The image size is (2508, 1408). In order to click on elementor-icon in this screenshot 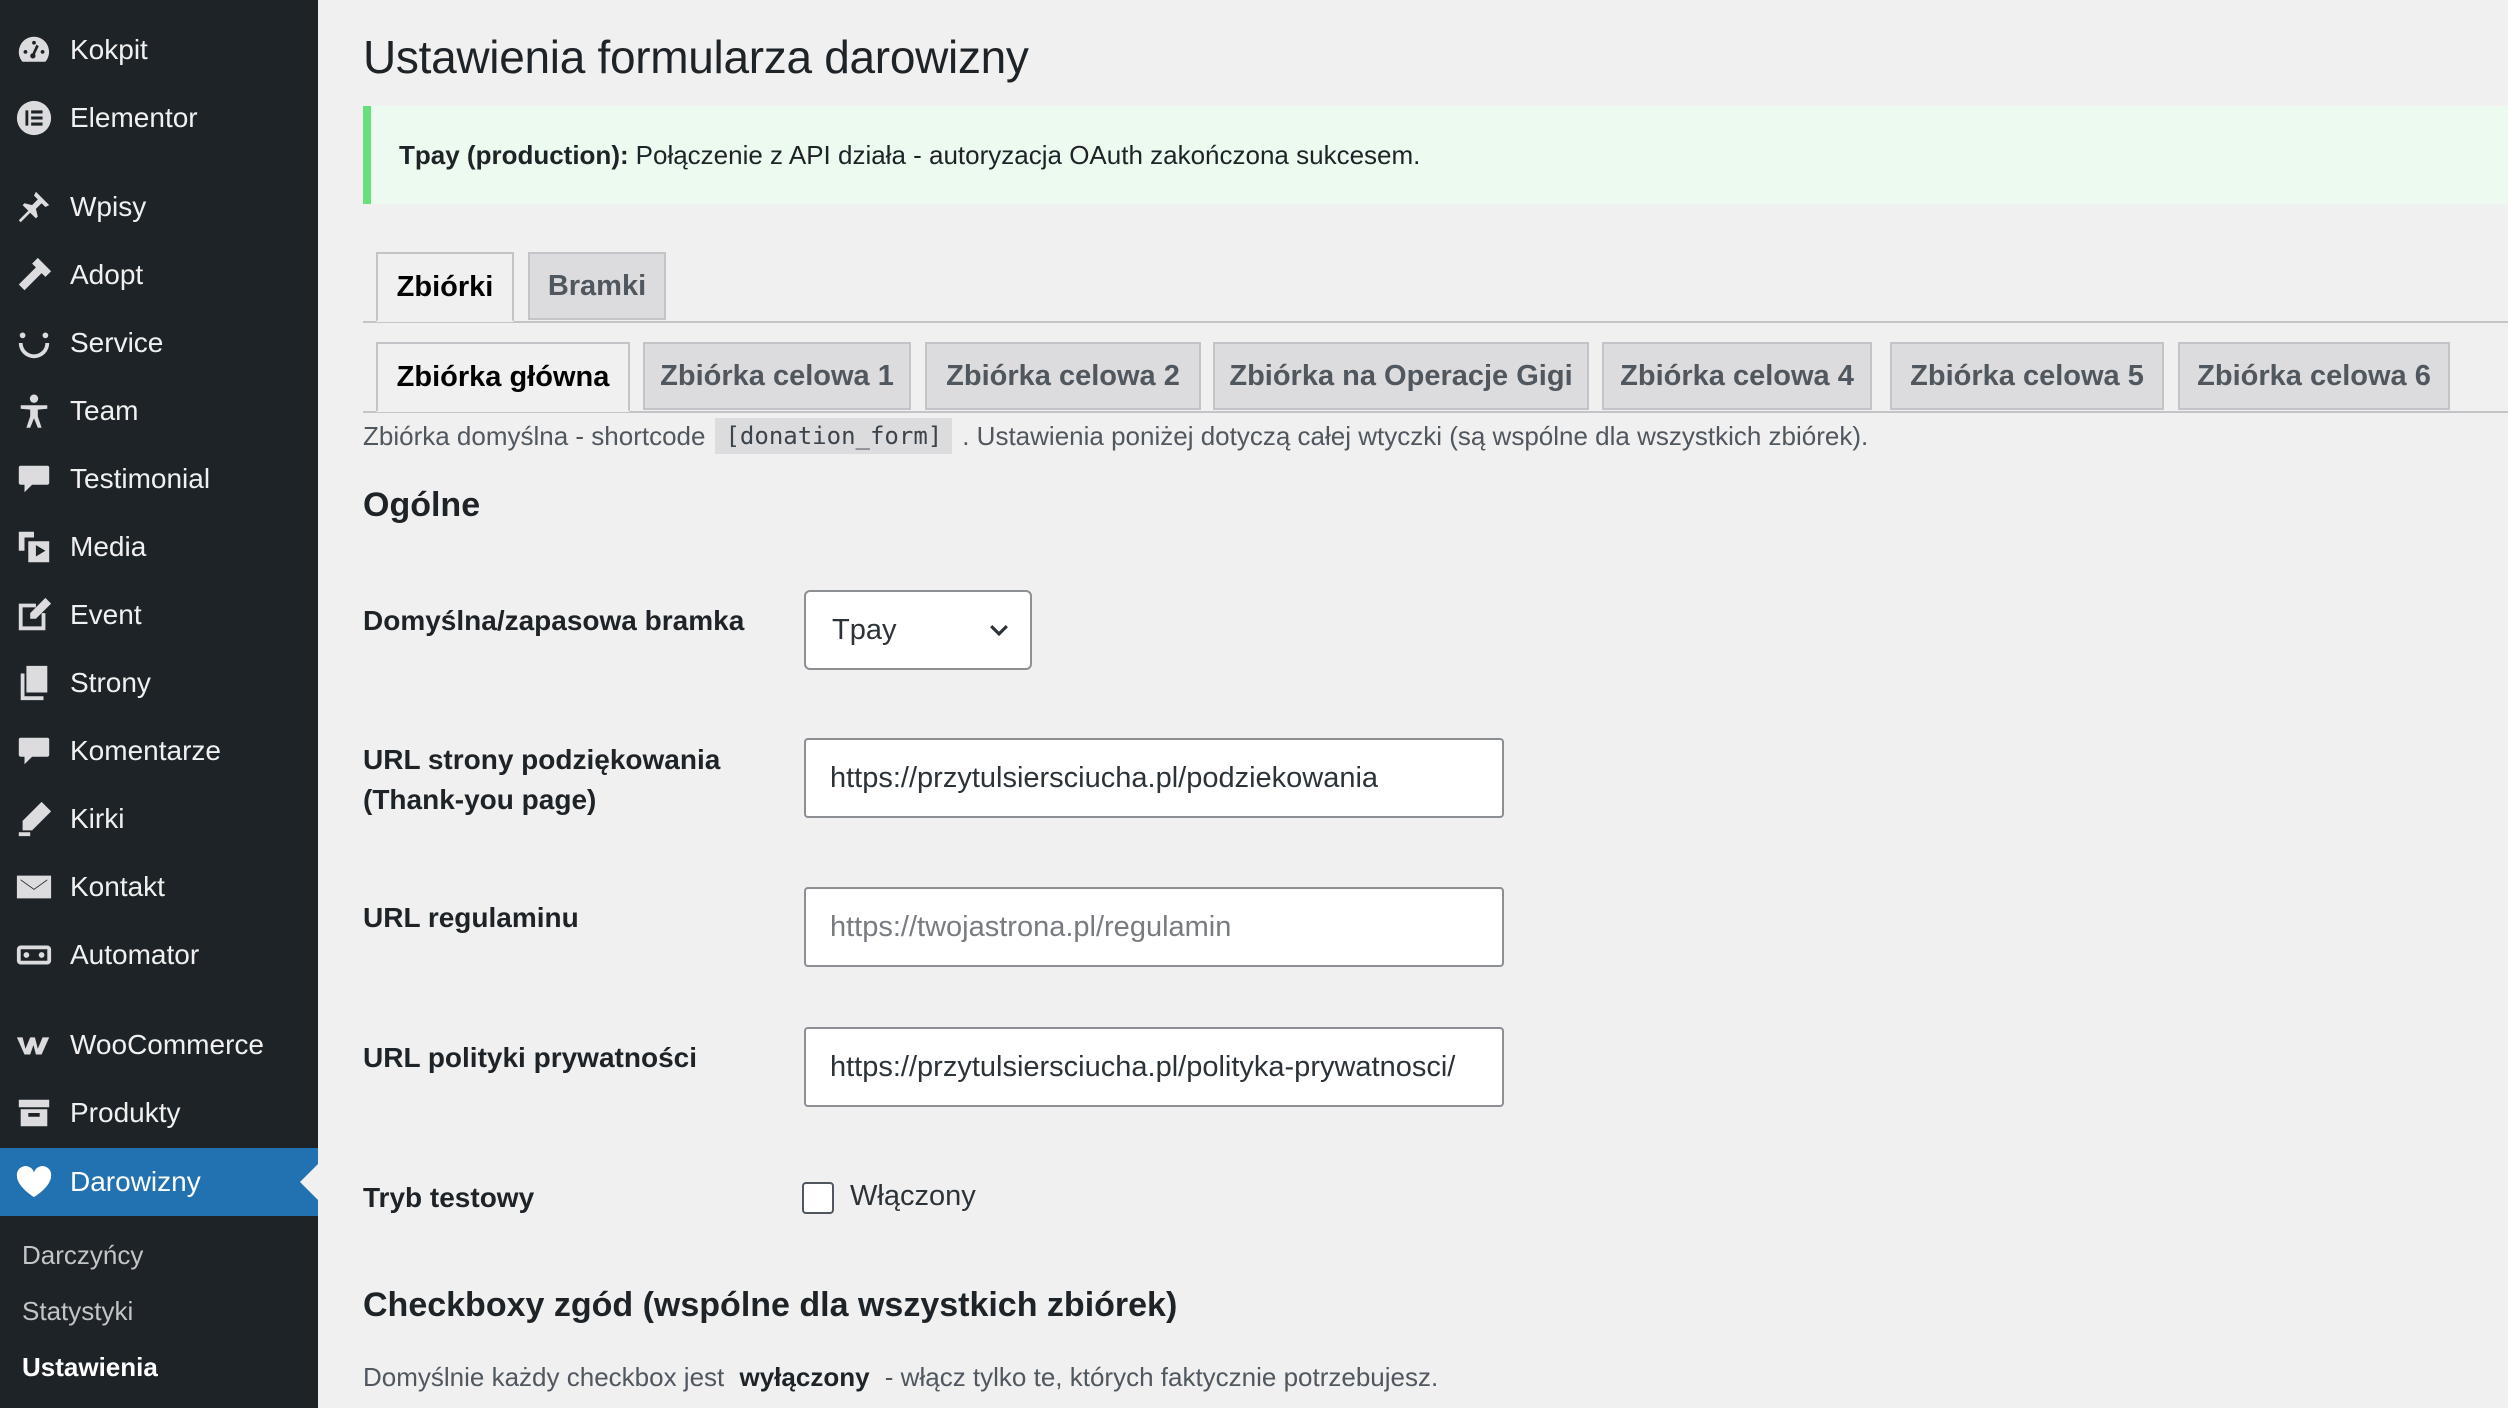, I will do `click(34, 118)`.